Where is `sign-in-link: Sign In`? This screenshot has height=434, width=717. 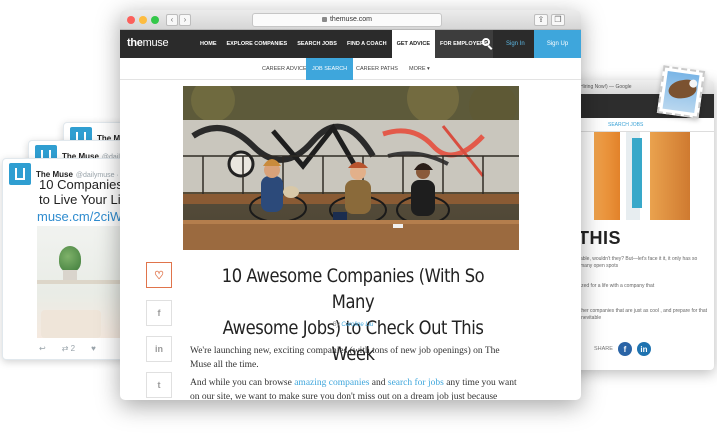
sign-in-link: Sign In is located at coordinates (515, 44).